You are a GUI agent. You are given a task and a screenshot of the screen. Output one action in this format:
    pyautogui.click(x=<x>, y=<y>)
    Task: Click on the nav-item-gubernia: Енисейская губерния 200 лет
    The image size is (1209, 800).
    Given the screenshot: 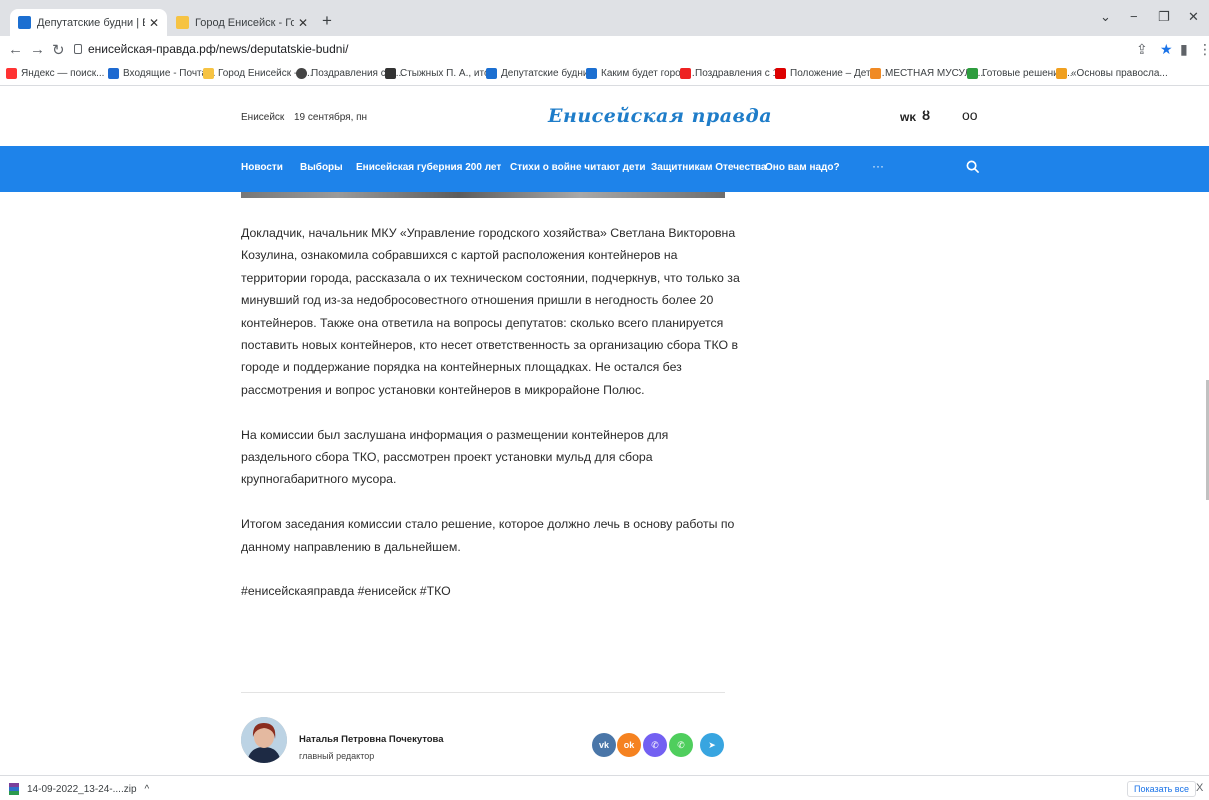 What is the action you would take?
    pyautogui.click(x=428, y=167)
    